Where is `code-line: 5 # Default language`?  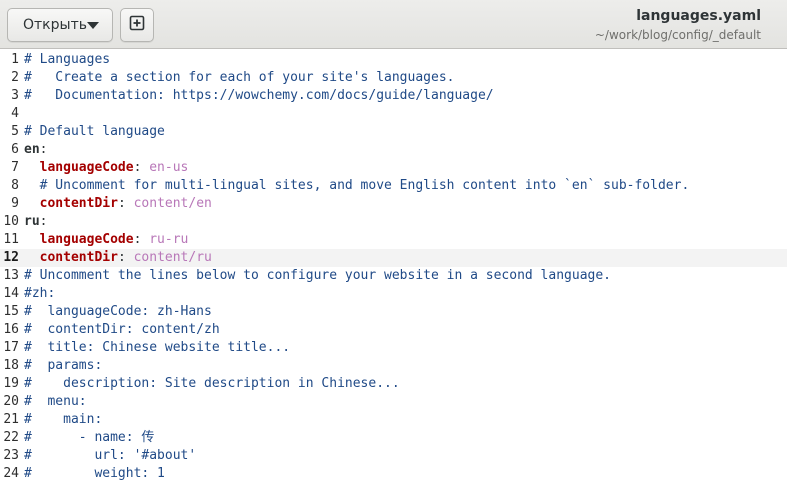 code-line: 5 # Default language is located at coordinates (393, 132).